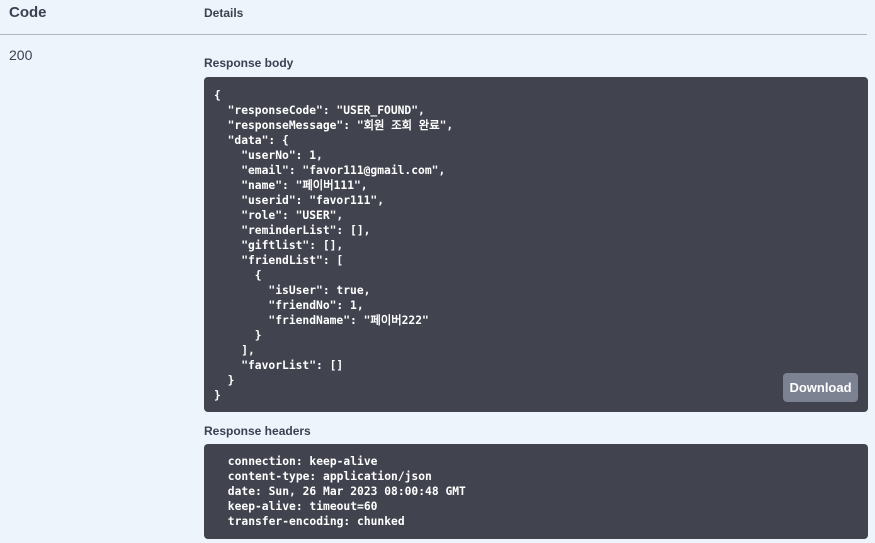 The height and width of the screenshot is (543, 875). I want to click on response-status-code: 200, so click(21, 55).